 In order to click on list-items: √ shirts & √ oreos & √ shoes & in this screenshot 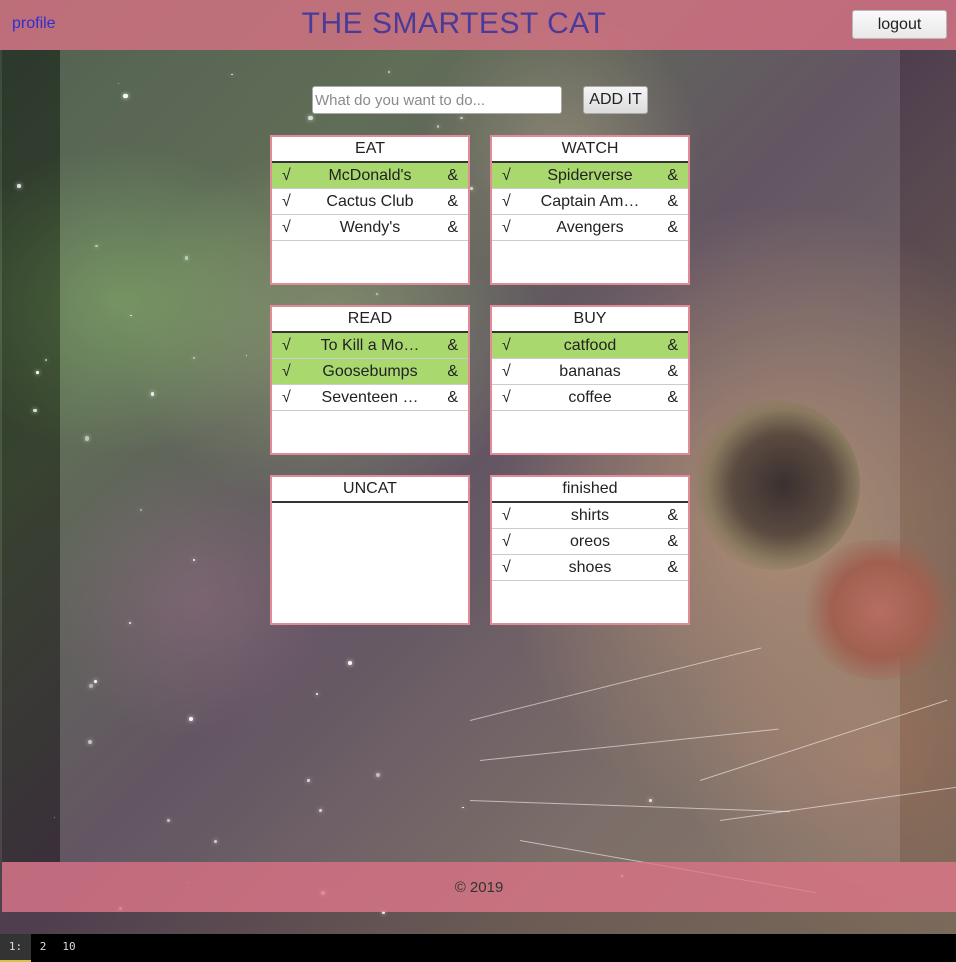, I will do `click(590, 542)`.